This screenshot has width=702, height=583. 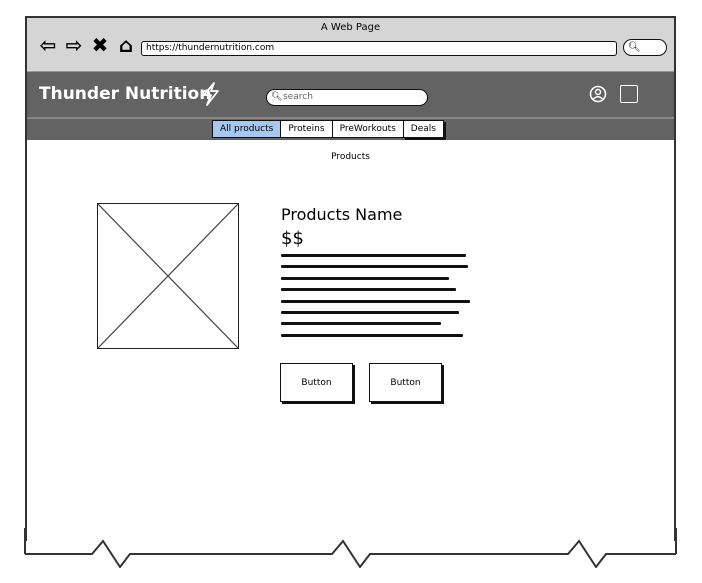 What do you see at coordinates (247, 129) in the screenshot?
I see `tab-all-products: All products` at bounding box center [247, 129].